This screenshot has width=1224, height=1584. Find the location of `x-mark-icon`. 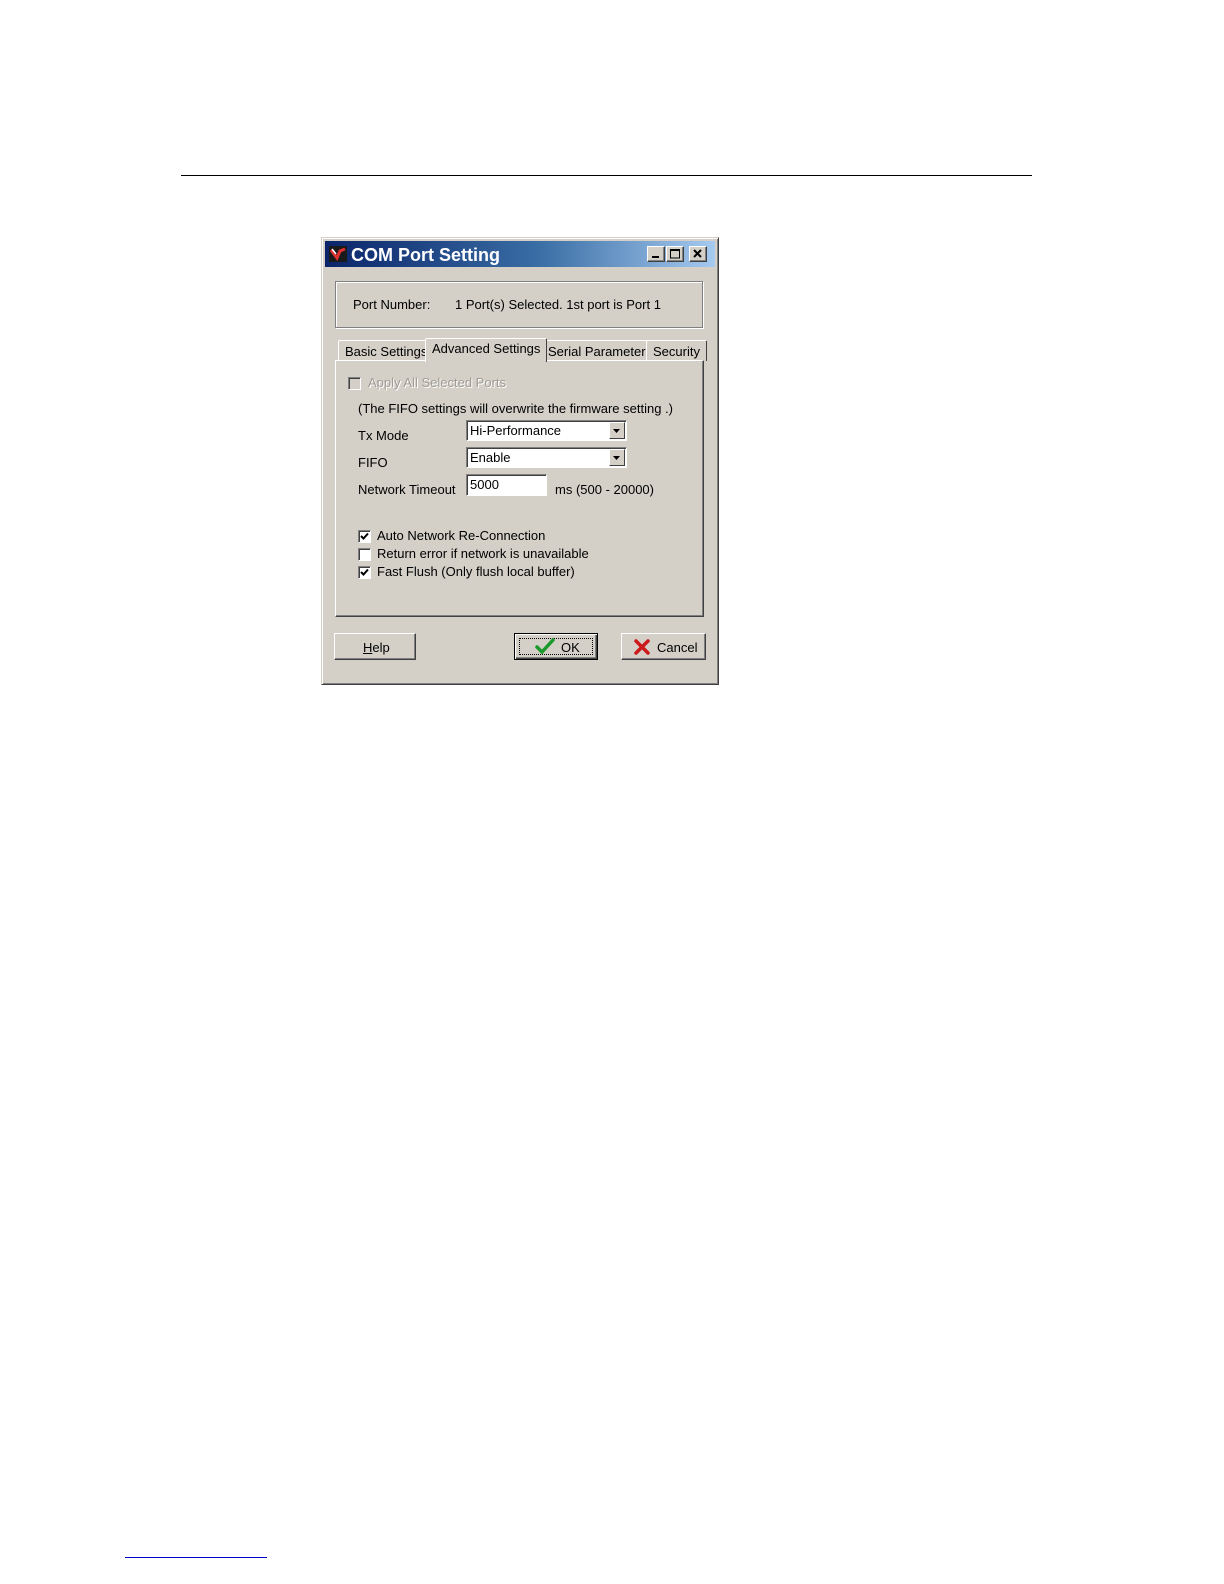

x-mark-icon is located at coordinates (642, 647).